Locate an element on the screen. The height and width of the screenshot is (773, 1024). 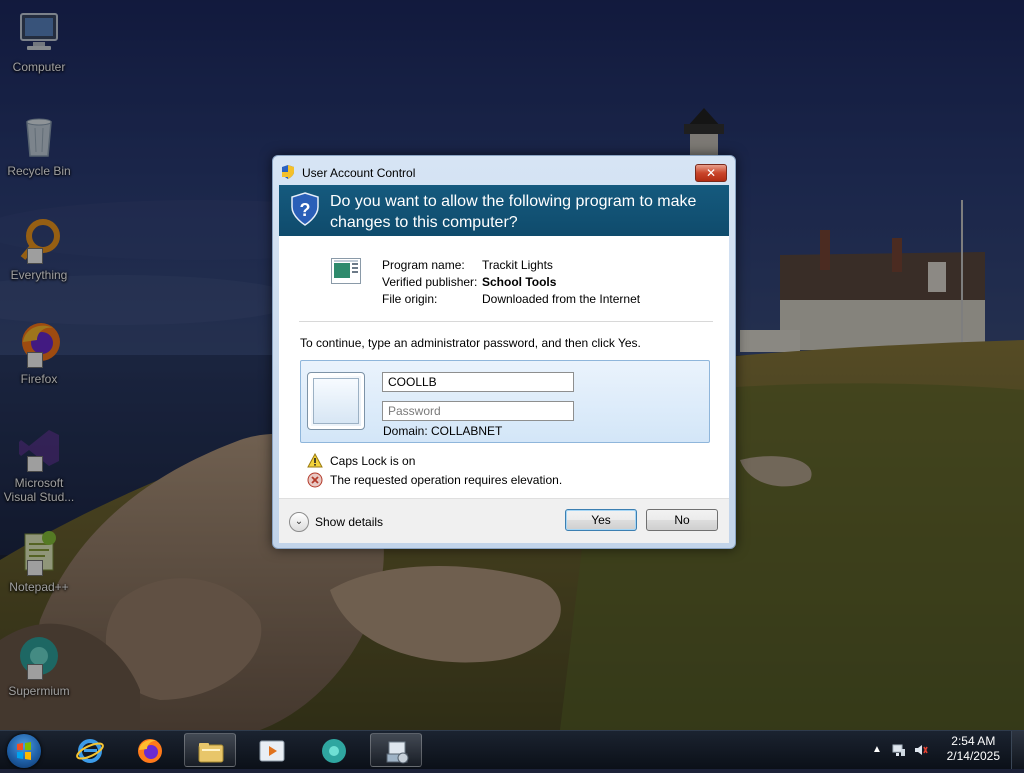
taskbar-firefox is located at coordinates (150, 750).